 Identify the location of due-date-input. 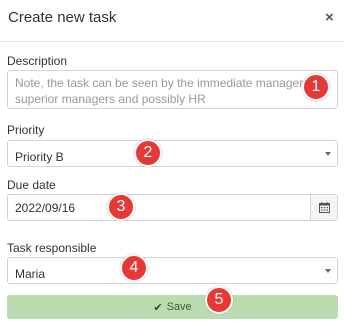
(158, 207).